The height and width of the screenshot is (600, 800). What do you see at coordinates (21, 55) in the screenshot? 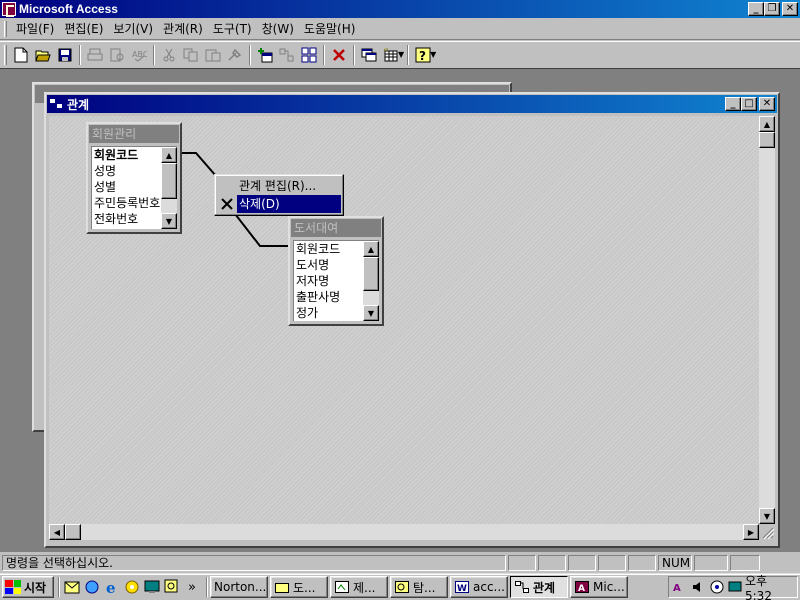
I see `new-icon` at bounding box center [21, 55].